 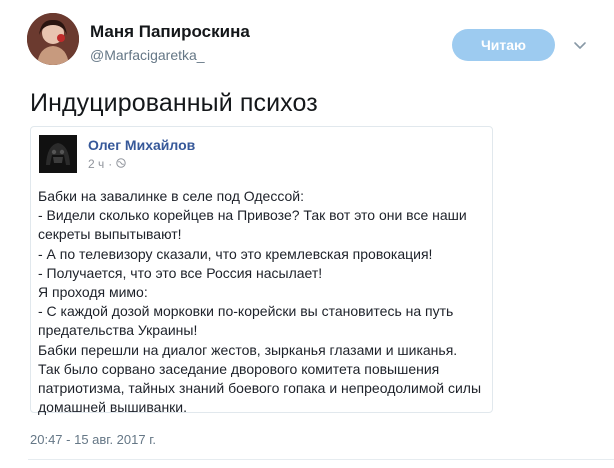 I want to click on chevron-down-icon, so click(x=580, y=45).